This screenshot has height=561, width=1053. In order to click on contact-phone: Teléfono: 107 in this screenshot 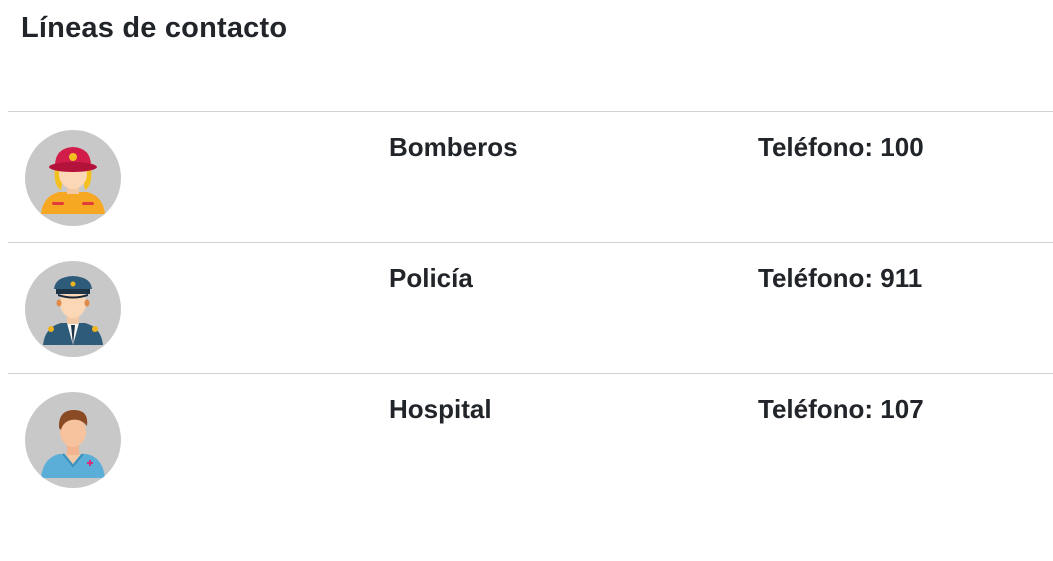, I will do `click(841, 409)`.